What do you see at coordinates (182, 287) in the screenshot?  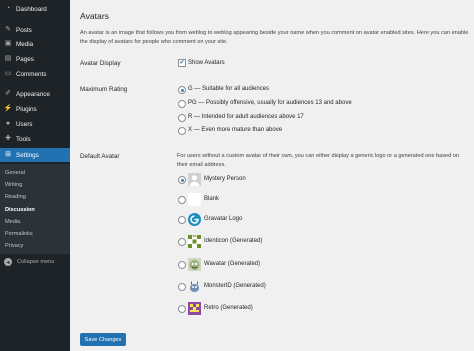 I see `avatar-monsterid-radio` at bounding box center [182, 287].